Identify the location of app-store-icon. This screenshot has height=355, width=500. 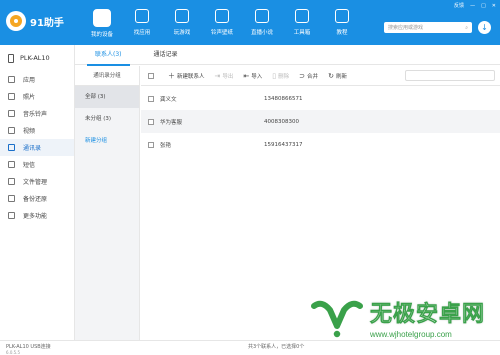
(142, 16).